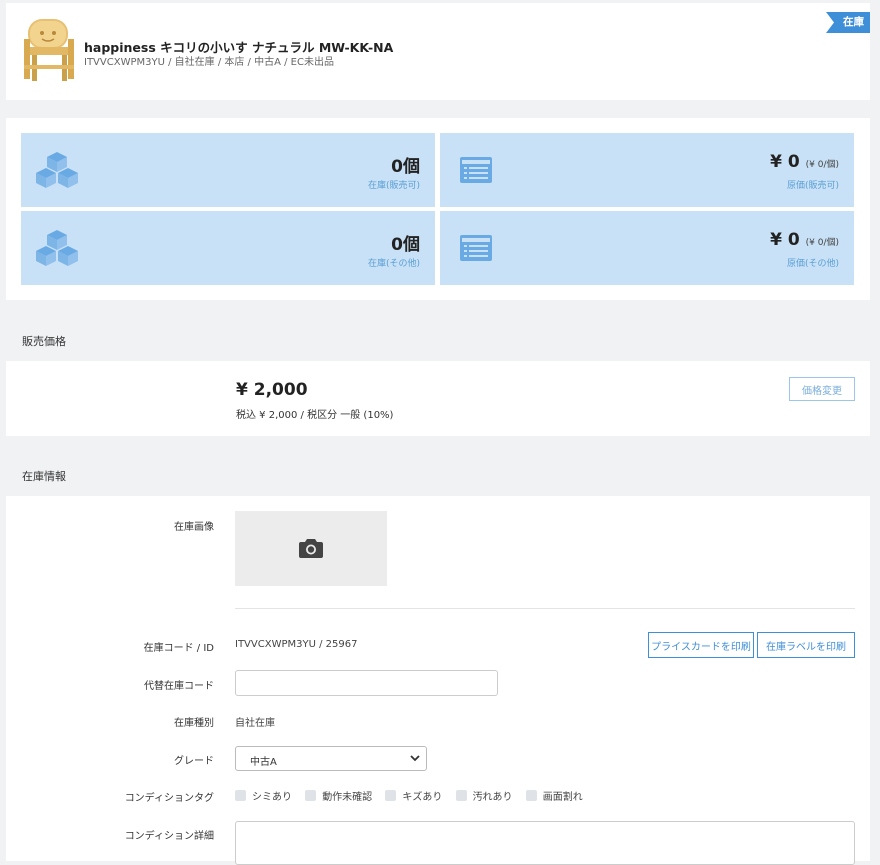  Describe the element at coordinates (263, 762) in the screenshot. I see `grade-selected-value: 中古A` at that location.